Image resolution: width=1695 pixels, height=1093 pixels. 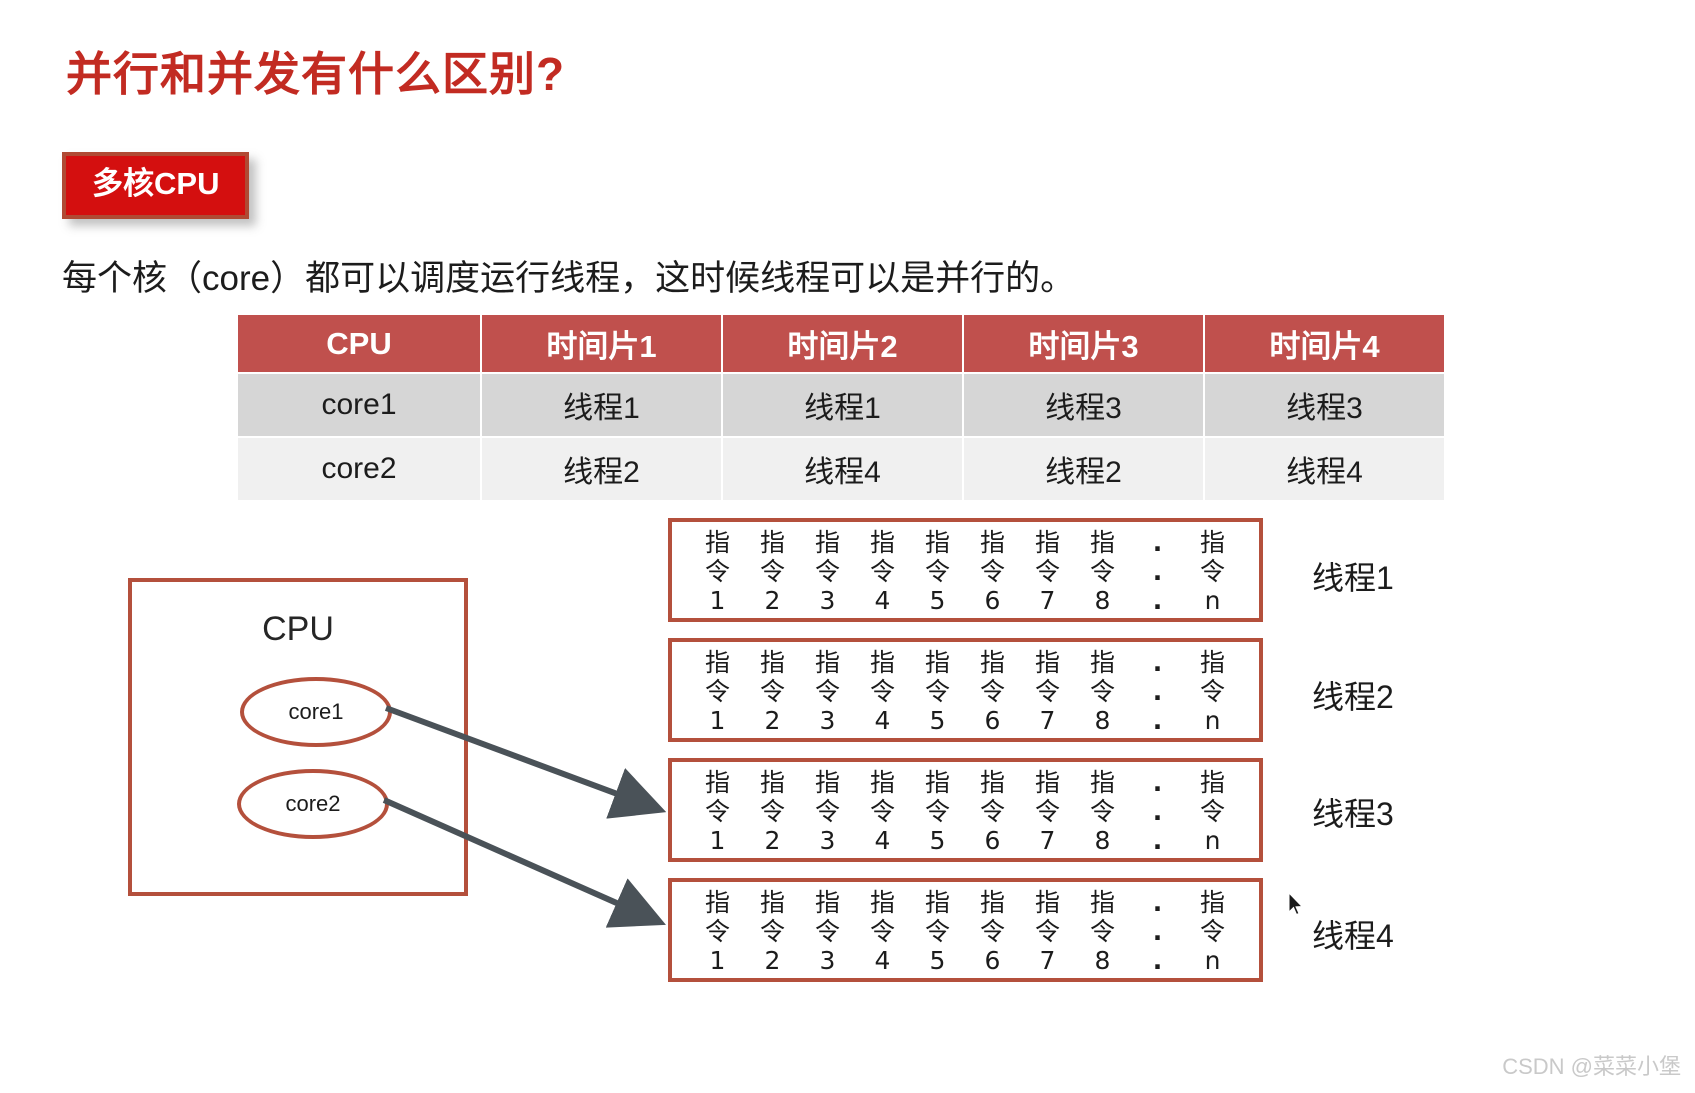 I want to click on core1-ellipse: core1, so click(x=316, y=712).